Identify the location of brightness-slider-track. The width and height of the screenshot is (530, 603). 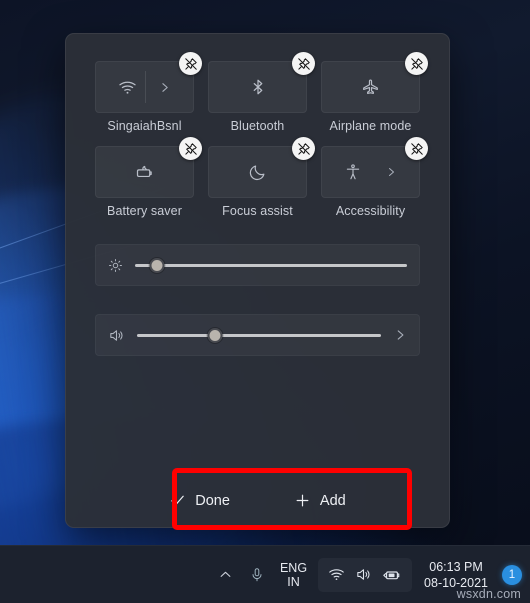
(271, 265).